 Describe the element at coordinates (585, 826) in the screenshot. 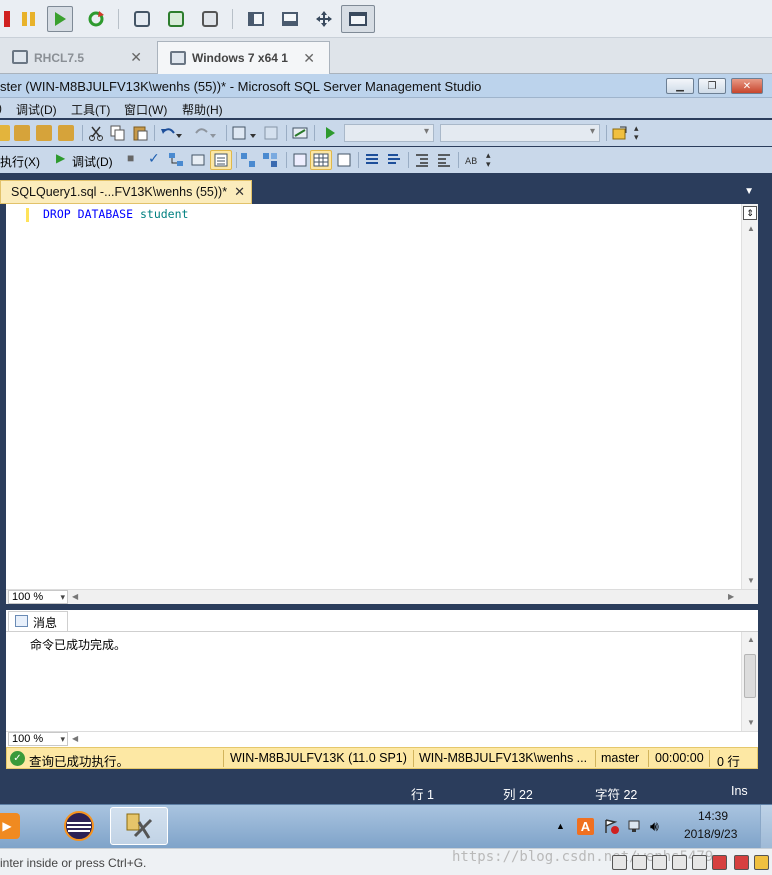

I see `input-method-icon: A` at that location.